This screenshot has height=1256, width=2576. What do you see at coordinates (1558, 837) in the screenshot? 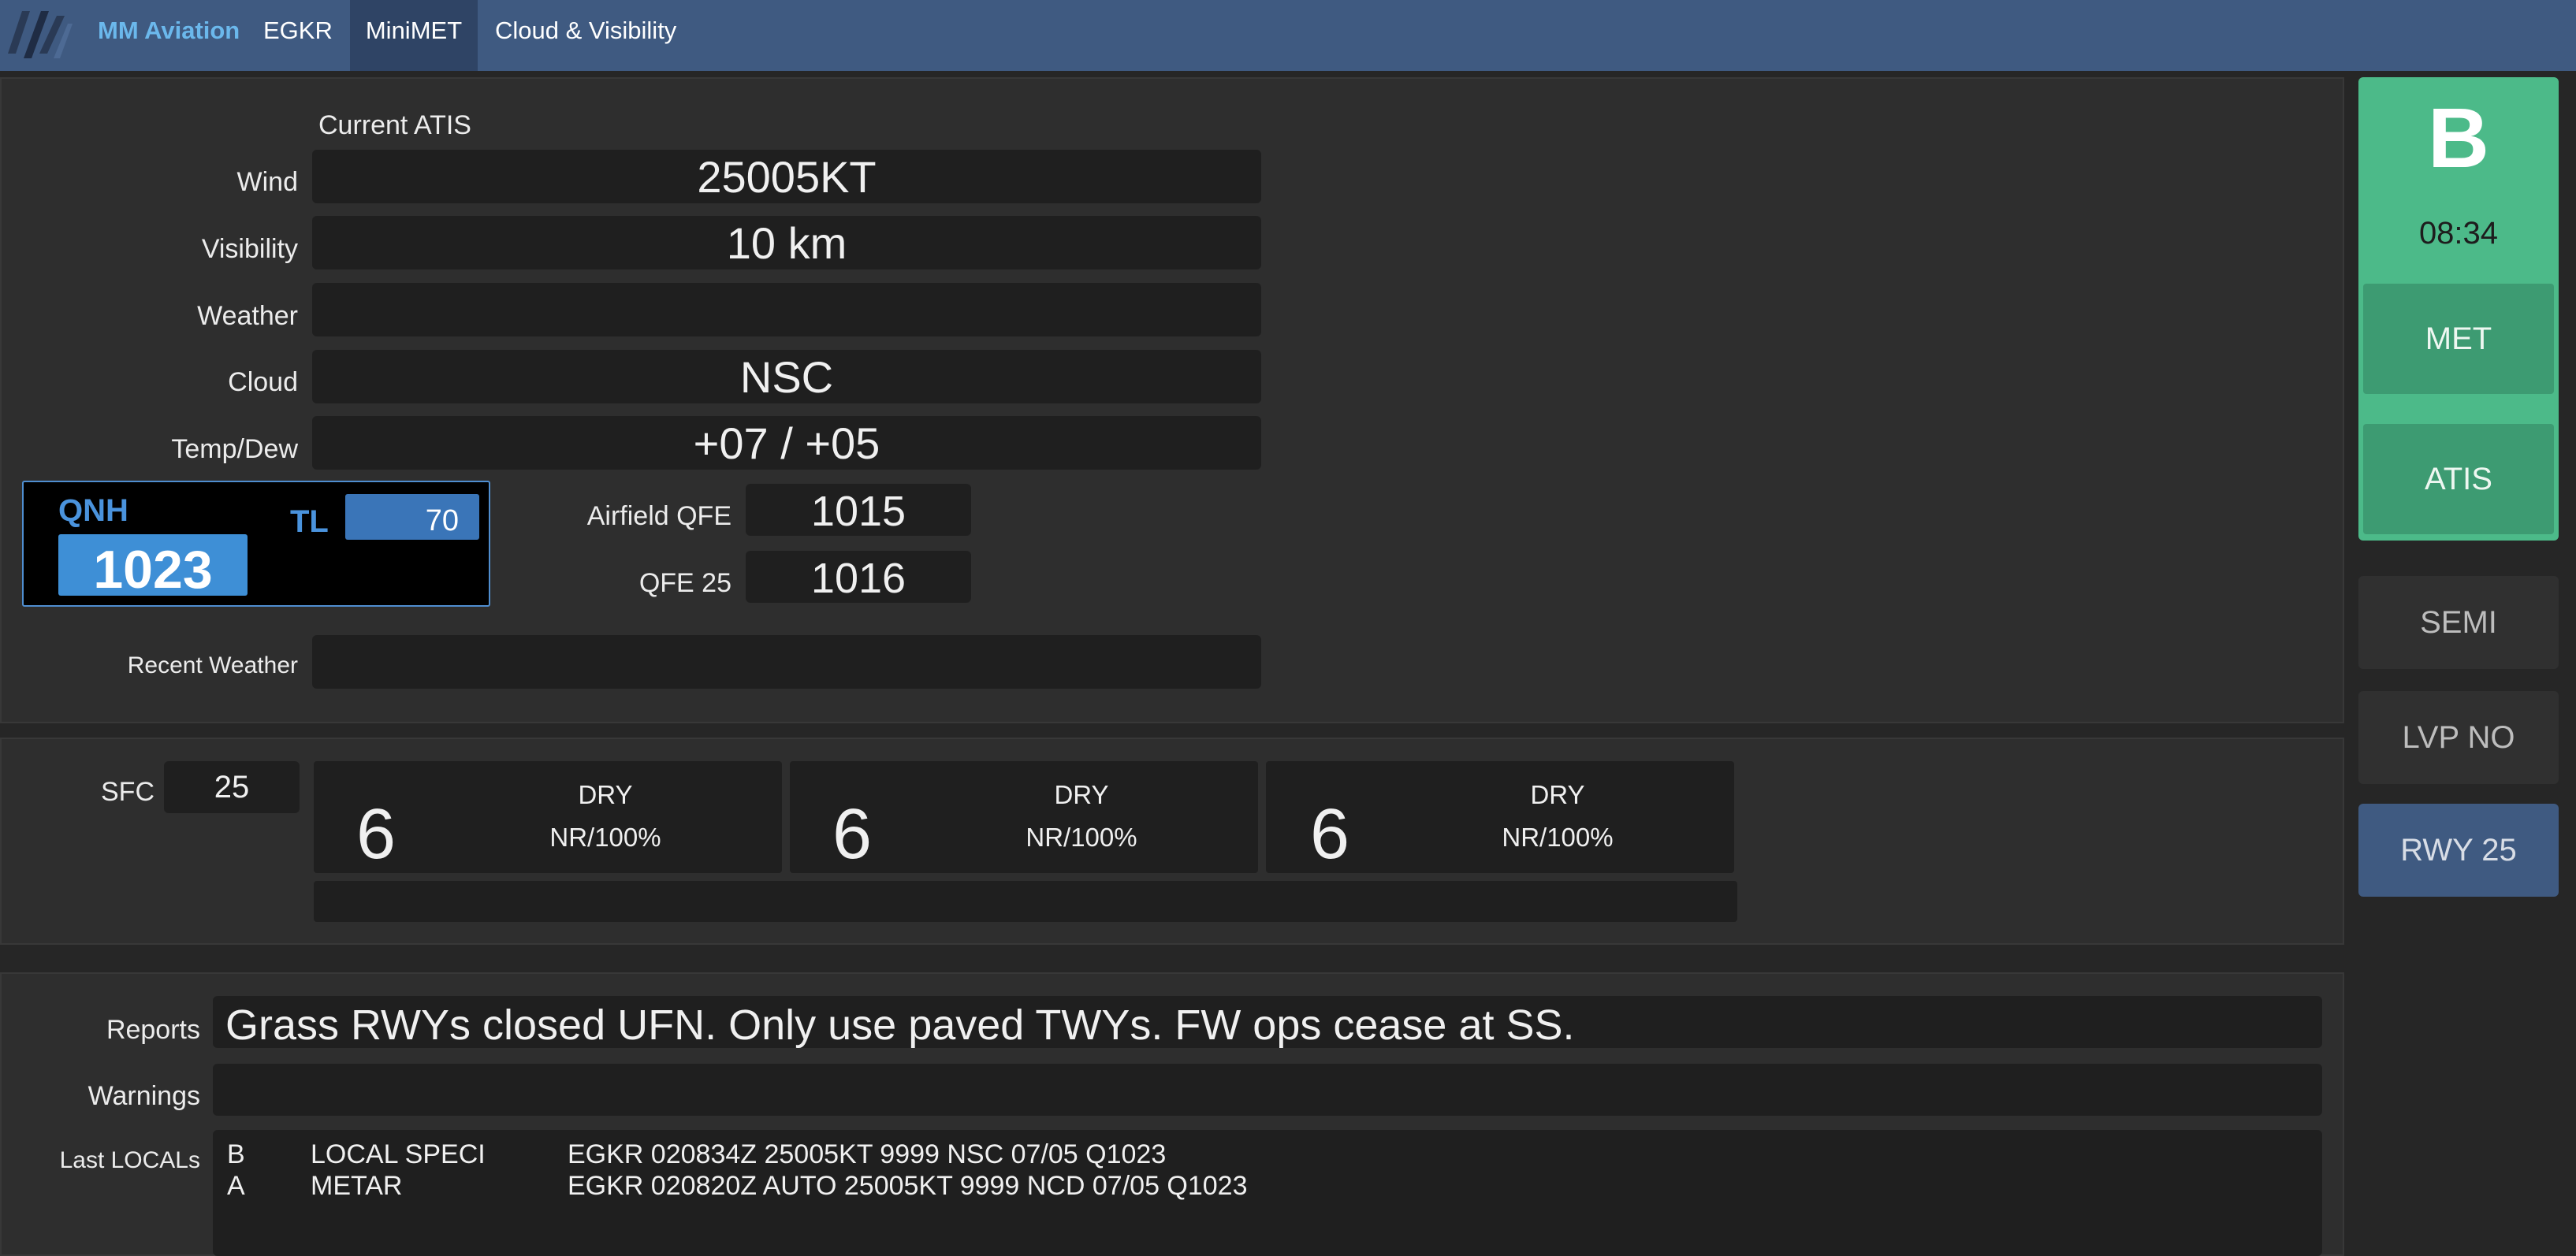
I see `segment-3-condition: NR/100%` at bounding box center [1558, 837].